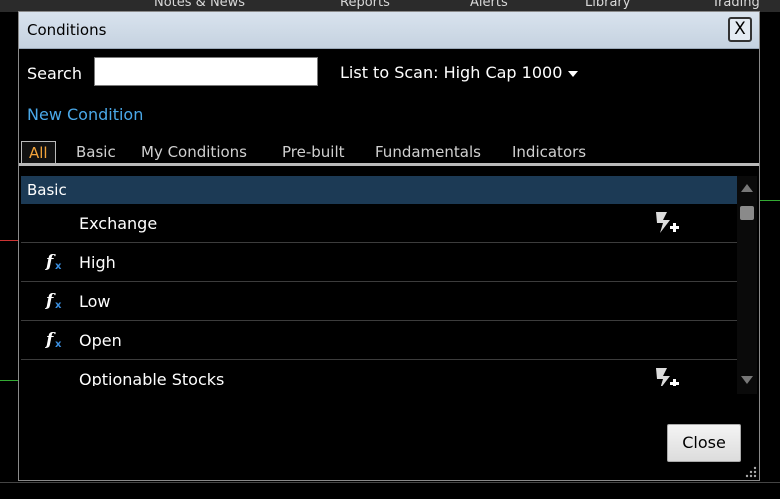 The width and height of the screenshot is (780, 499). I want to click on list-to-scan-dropdown: List to Scan: High Cap 1000, so click(459, 72).